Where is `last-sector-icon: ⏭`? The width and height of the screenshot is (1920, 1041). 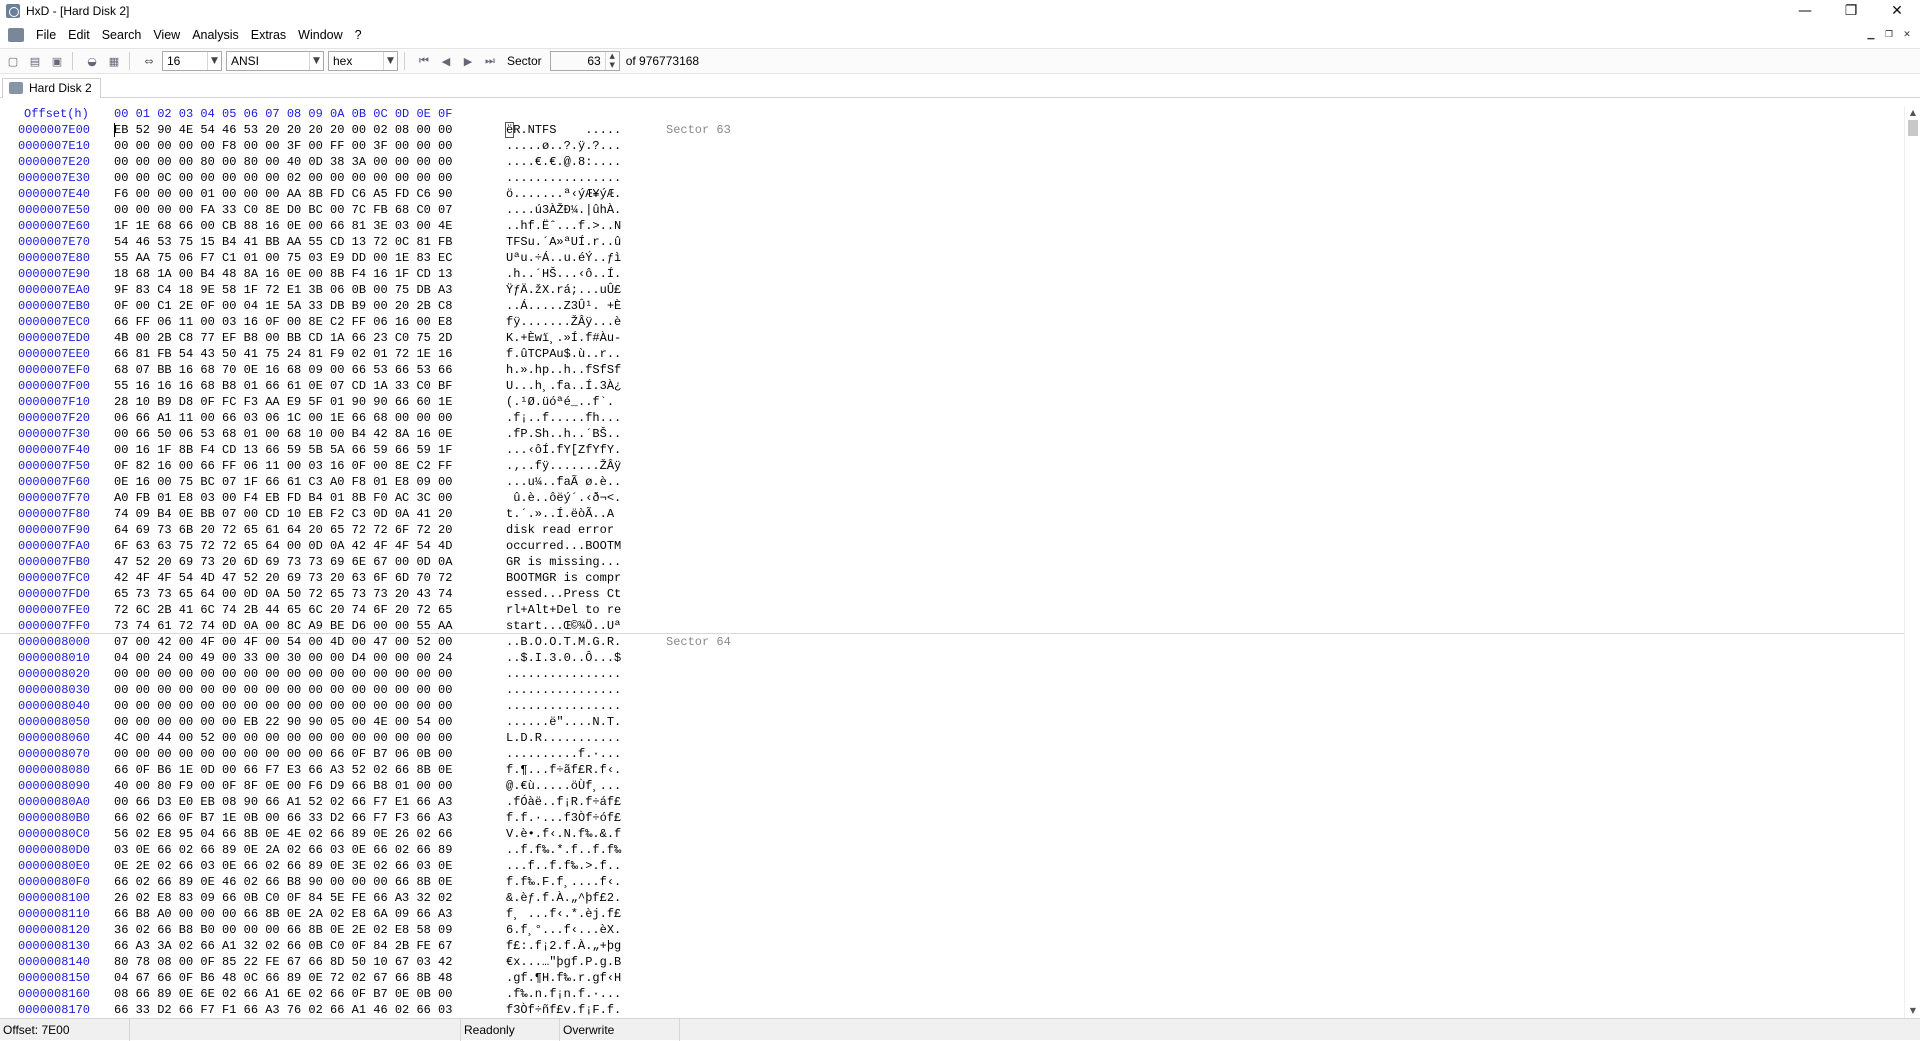
last-sector-icon: ⏭ is located at coordinates (490, 61).